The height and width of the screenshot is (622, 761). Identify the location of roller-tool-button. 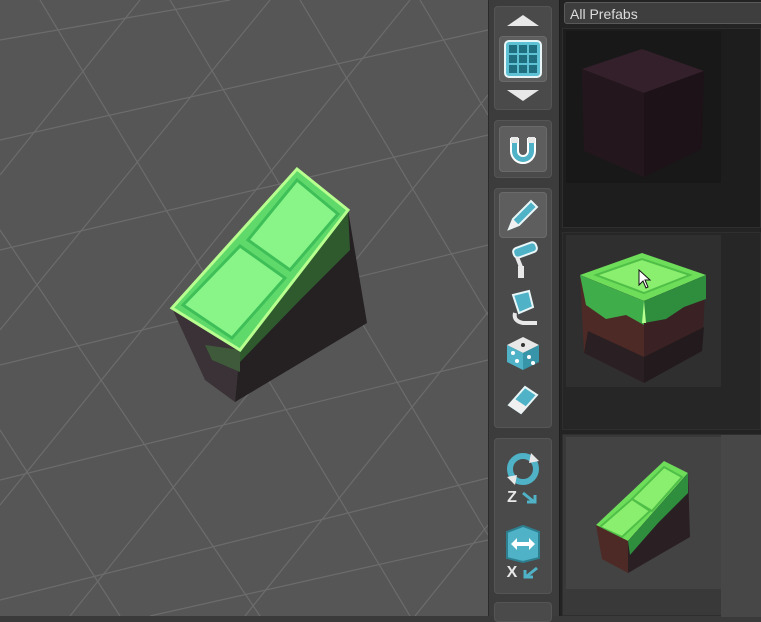
(523, 261).